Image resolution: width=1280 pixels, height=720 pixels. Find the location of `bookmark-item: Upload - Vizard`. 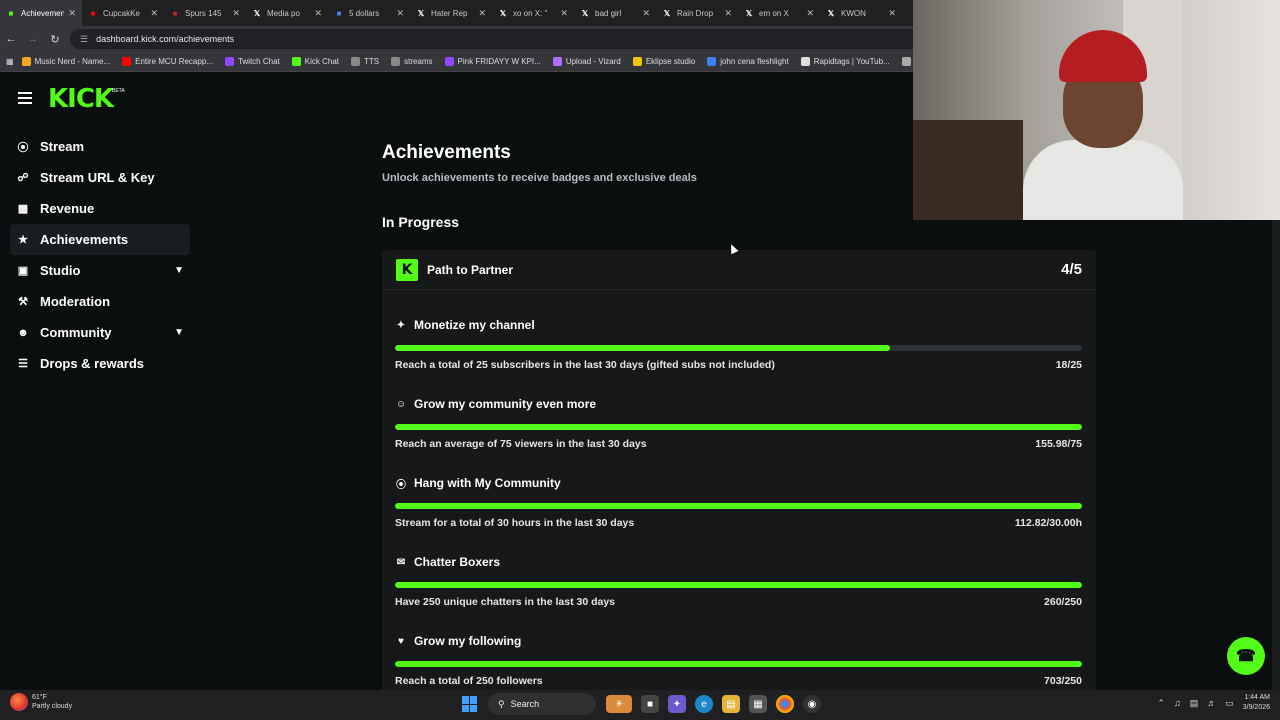

bookmark-item: Upload - Vizard is located at coordinates (586, 61).